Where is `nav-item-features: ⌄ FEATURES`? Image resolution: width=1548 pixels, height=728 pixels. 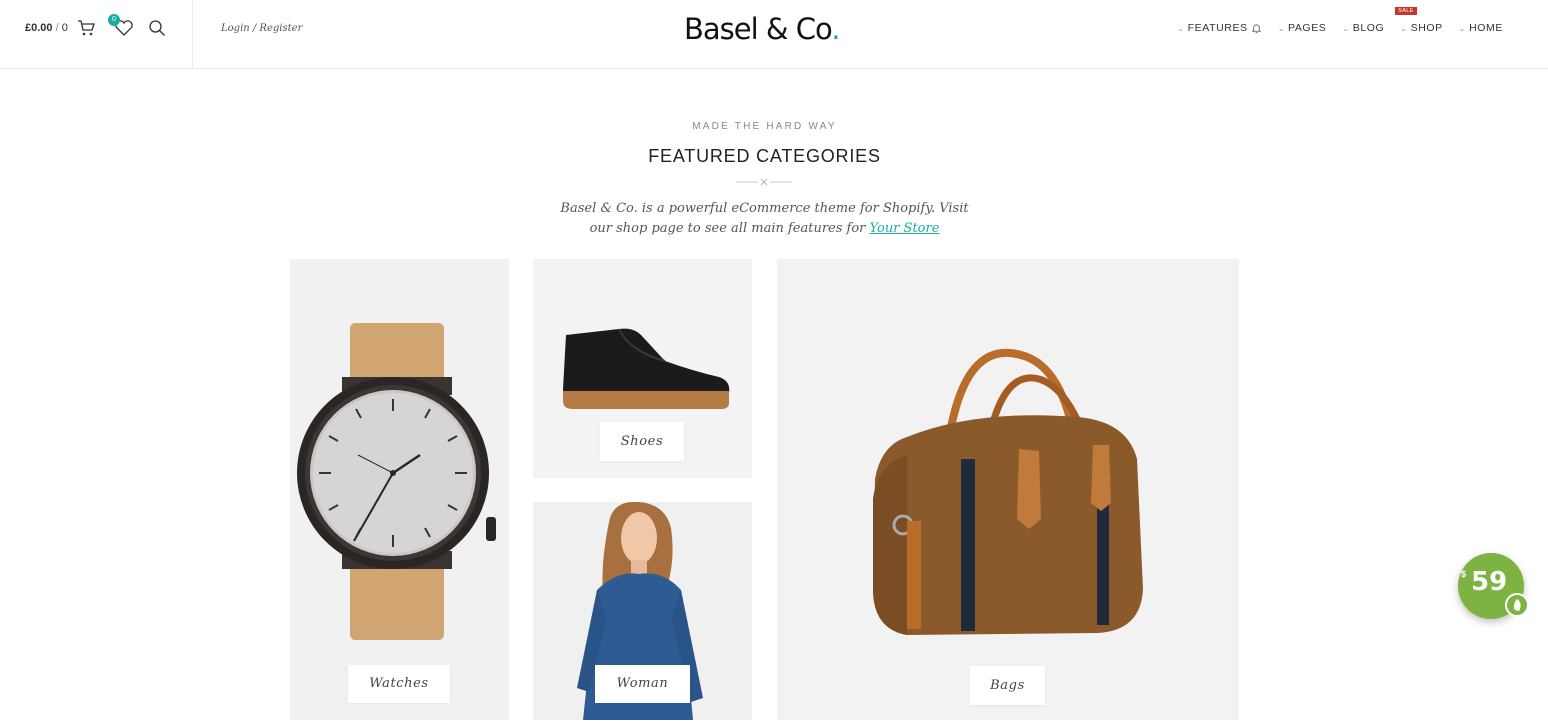 nav-item-features: ⌄ FEATURES is located at coordinates (1219, 28).